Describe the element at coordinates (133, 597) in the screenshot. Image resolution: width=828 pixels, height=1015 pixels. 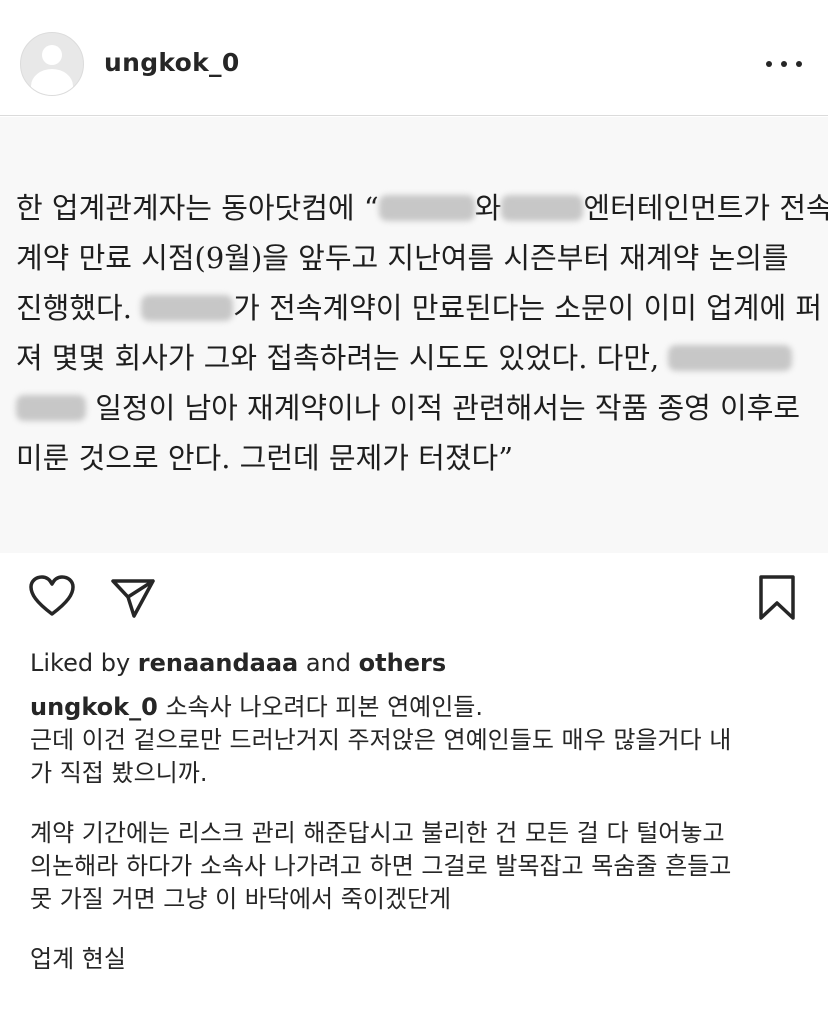
I see `send-icon` at that location.